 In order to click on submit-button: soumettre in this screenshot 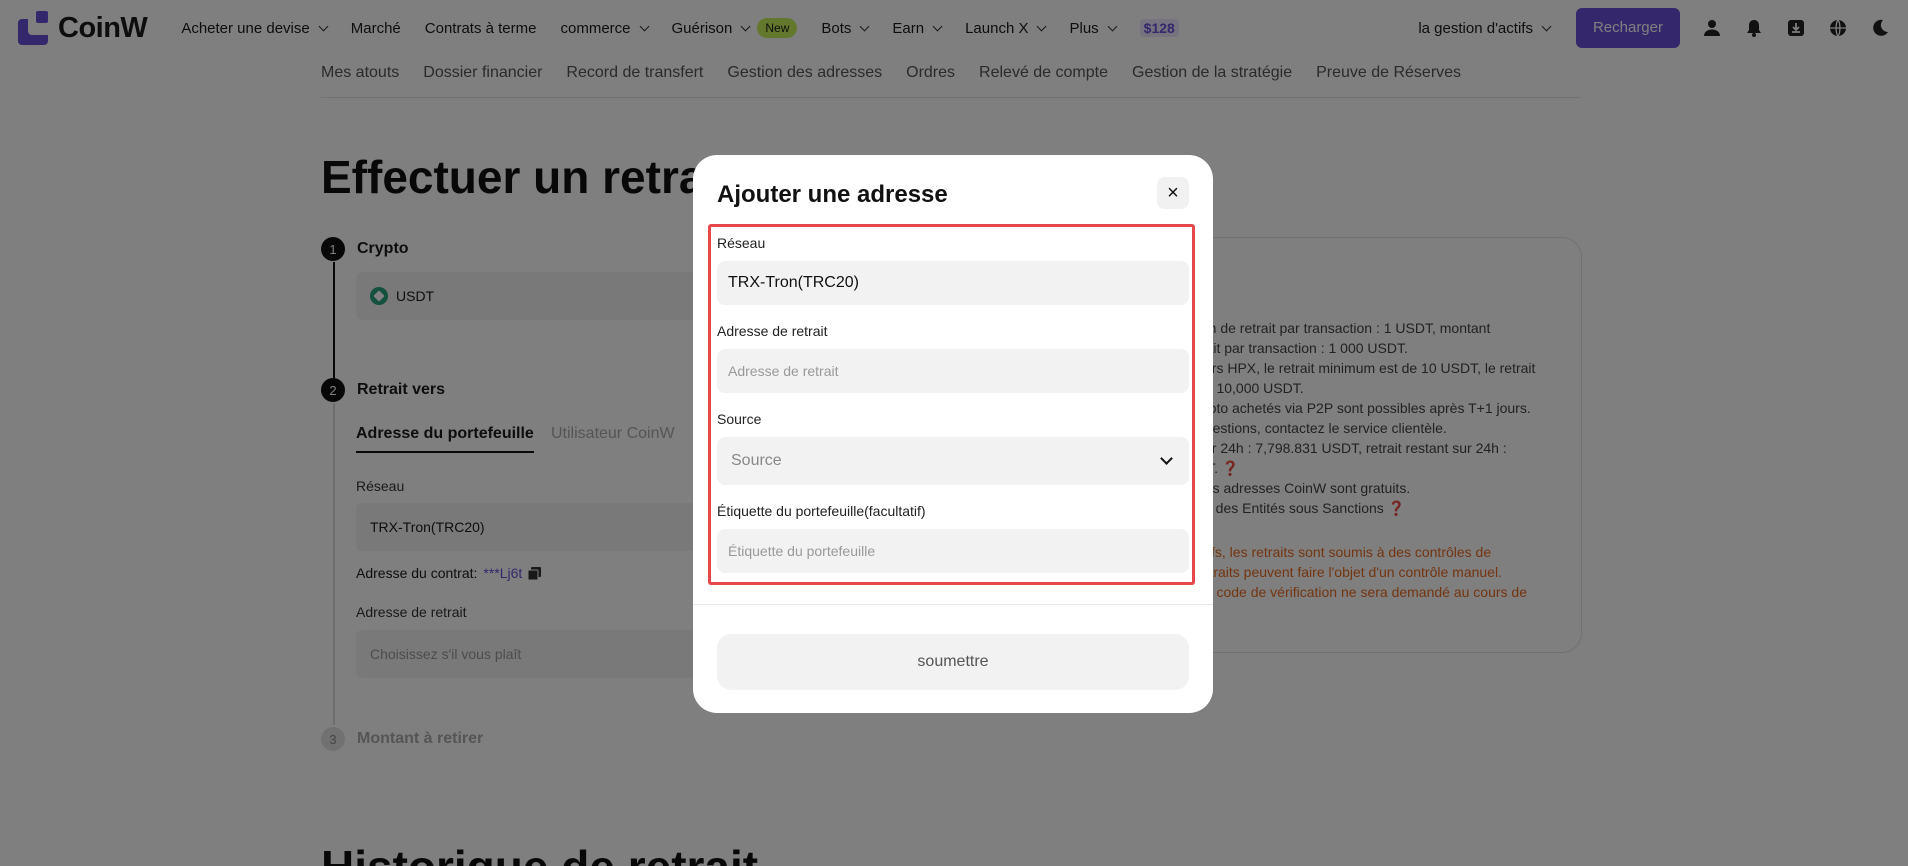, I will do `click(953, 662)`.